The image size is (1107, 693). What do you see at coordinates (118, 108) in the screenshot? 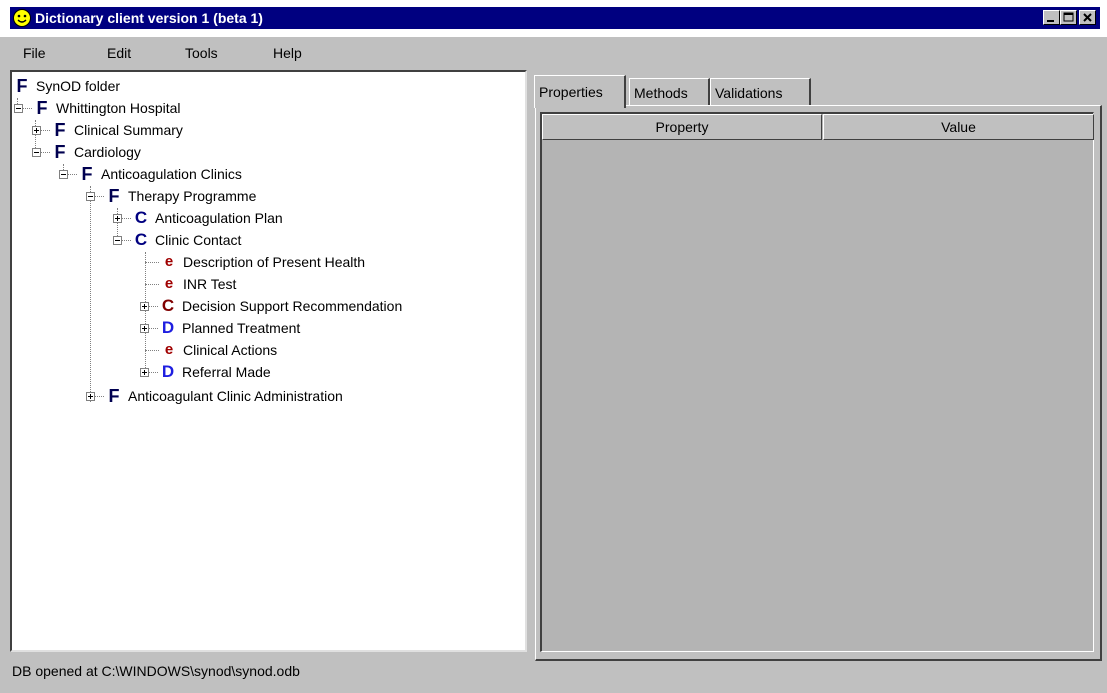
I see `tree-node-label: Whittington Hospital` at bounding box center [118, 108].